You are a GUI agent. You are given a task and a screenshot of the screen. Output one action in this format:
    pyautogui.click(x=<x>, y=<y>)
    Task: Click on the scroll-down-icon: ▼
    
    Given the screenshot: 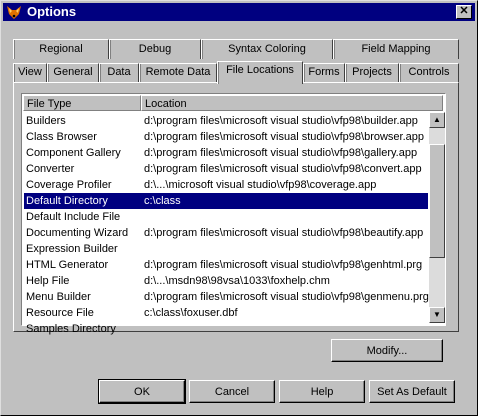 What is the action you would take?
    pyautogui.click(x=437, y=315)
    